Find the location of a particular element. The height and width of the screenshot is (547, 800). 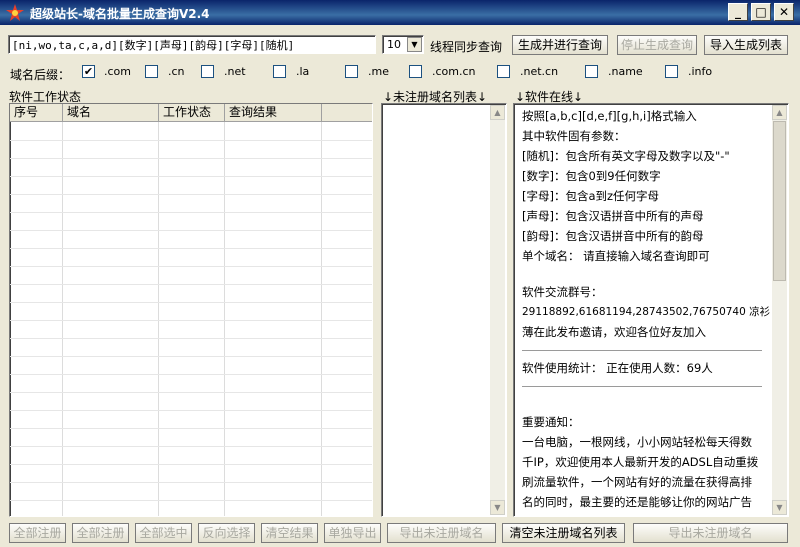

info-line: 29118892,61681194,28743502,76750740 凉衫 is located at coordinates (646, 312).